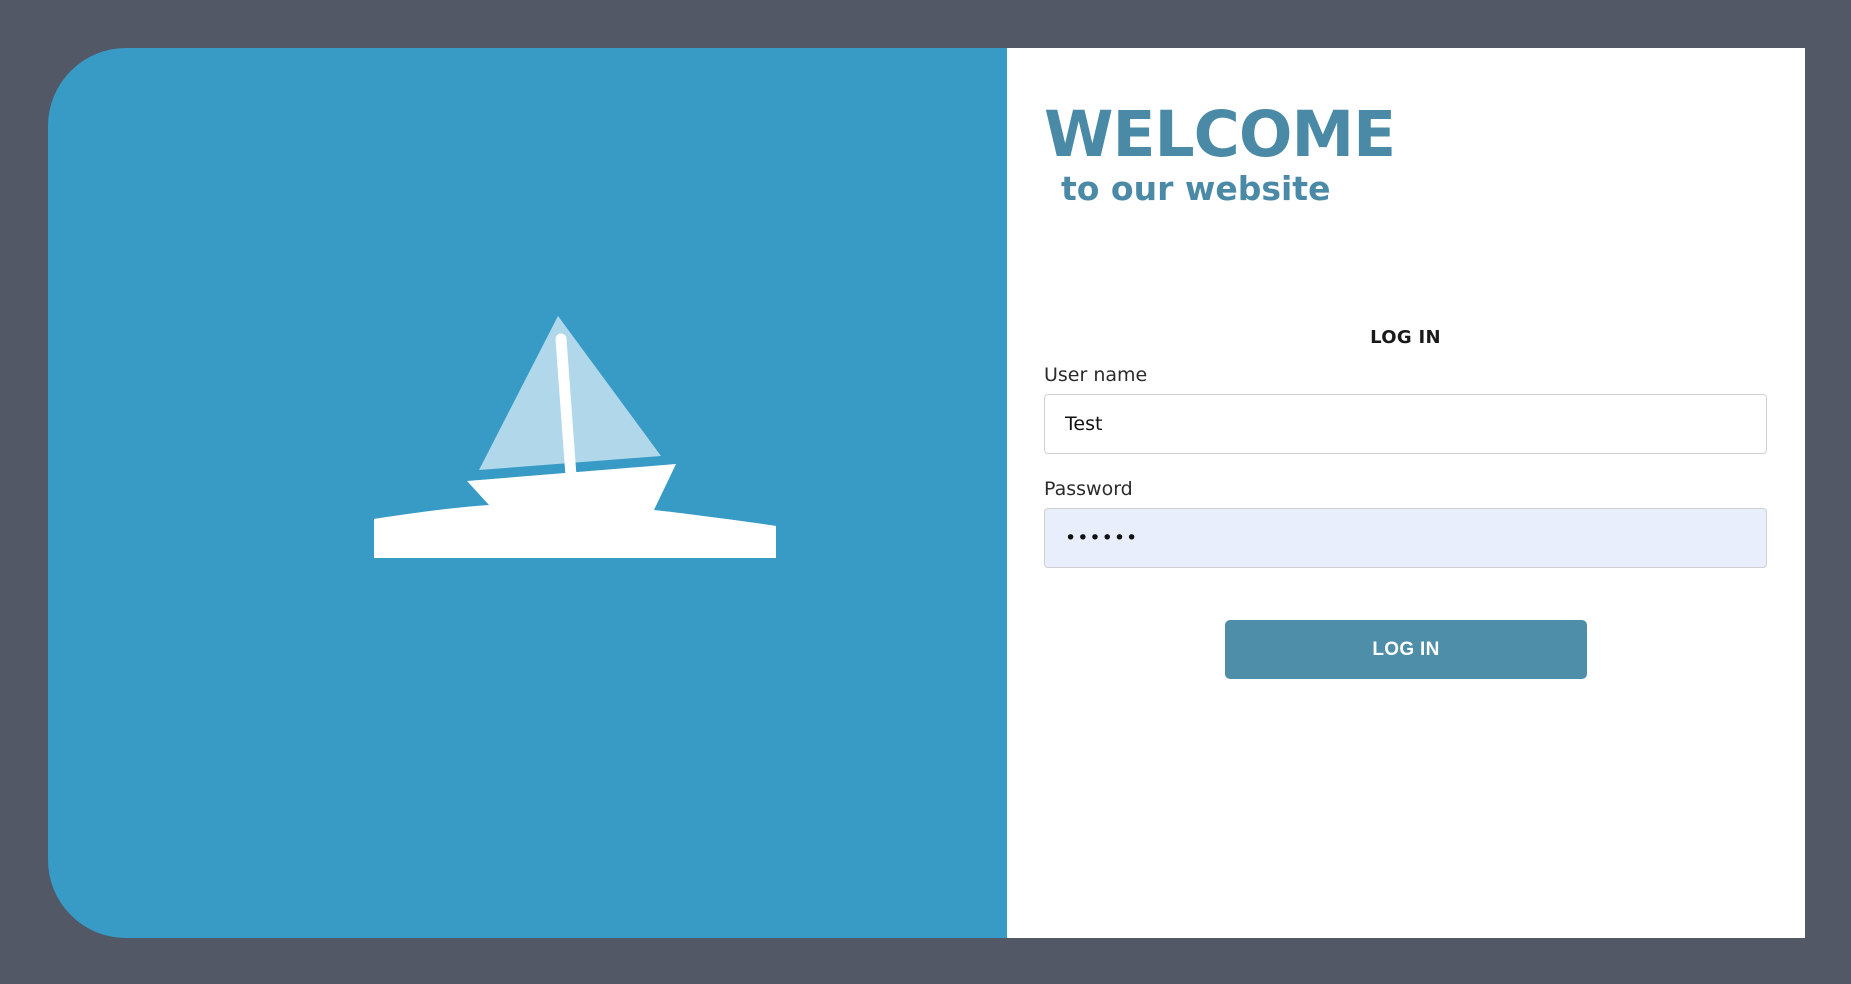  What do you see at coordinates (1405, 424) in the screenshot?
I see `username-input` at bounding box center [1405, 424].